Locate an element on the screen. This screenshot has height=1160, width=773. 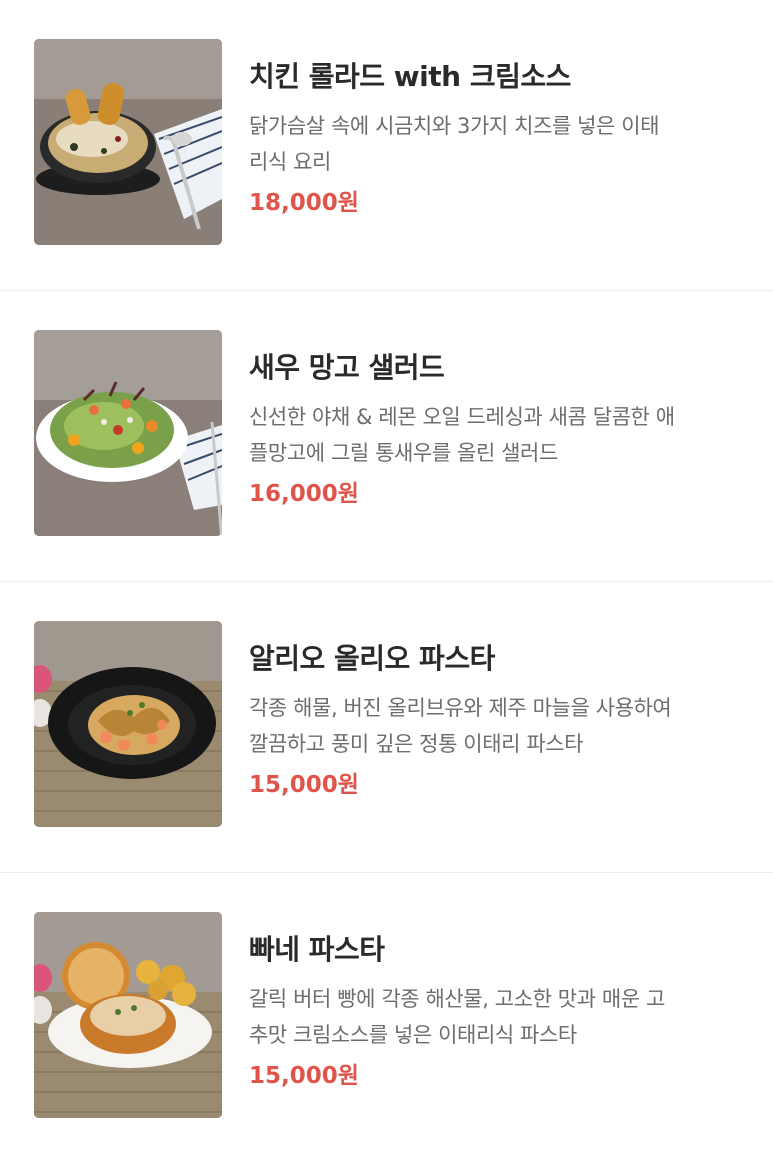
description-line-1: 닭가슴살 속에 시금치와 3가지 치즈를 넣은 이태 is located at coordinates (454, 126).